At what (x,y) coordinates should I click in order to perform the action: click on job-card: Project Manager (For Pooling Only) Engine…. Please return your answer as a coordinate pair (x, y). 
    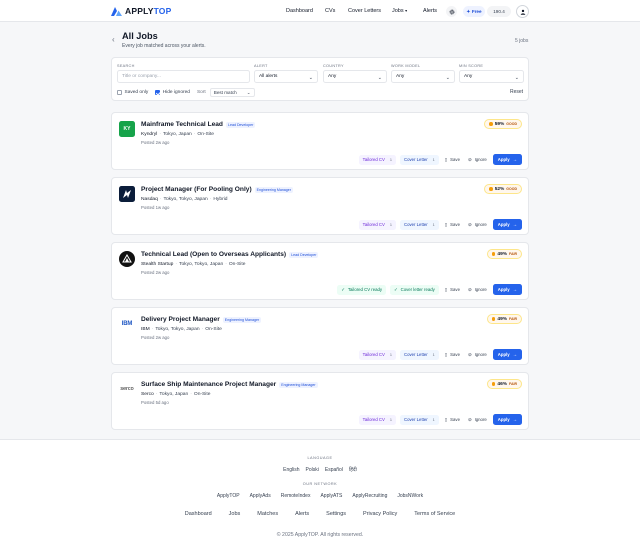
    Looking at the image, I should click on (320, 206).